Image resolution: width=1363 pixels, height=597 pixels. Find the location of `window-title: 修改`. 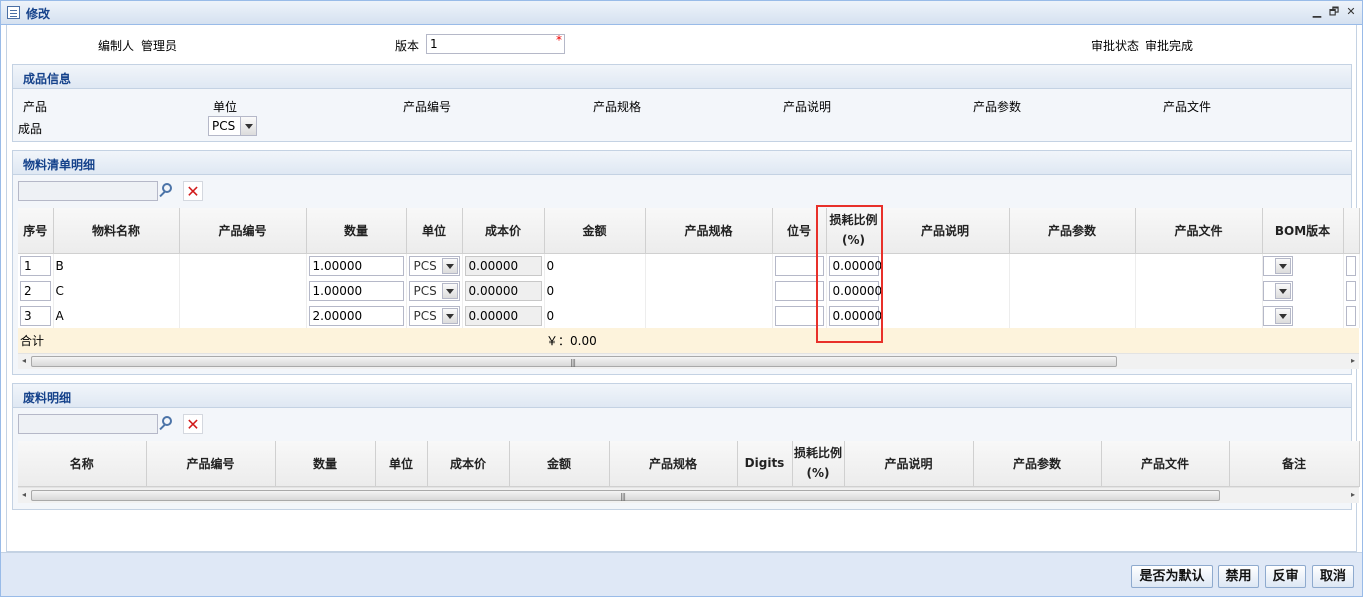

window-title: 修改 is located at coordinates (38, 14).